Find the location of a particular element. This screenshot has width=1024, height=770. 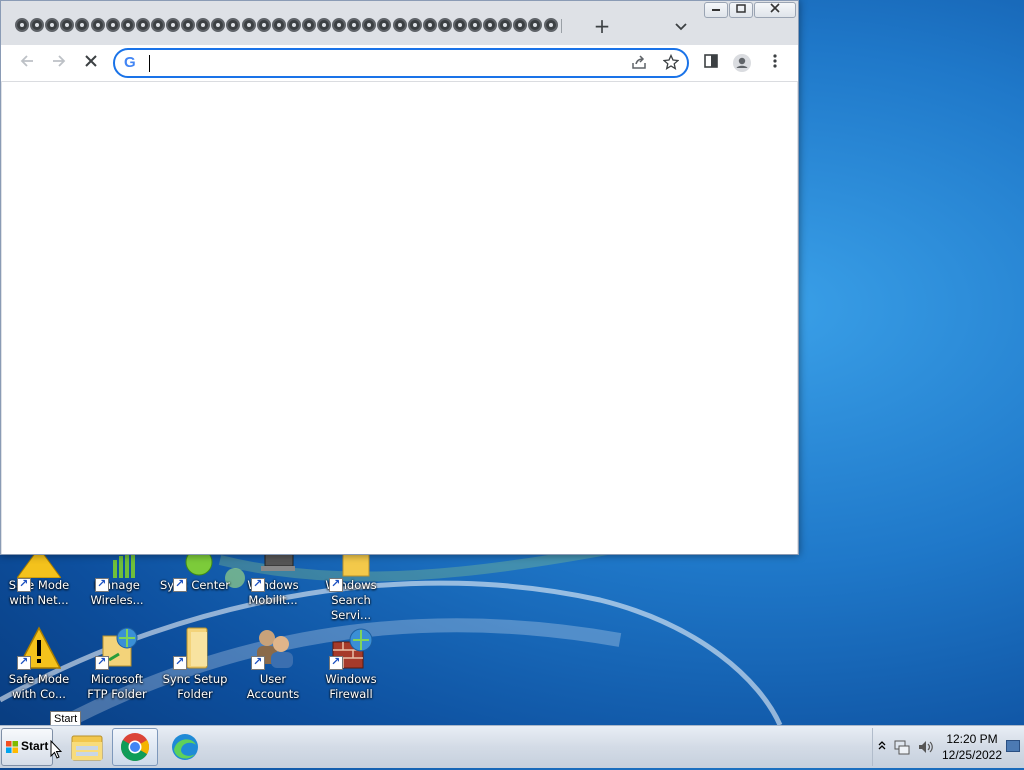

side-panel-icon is located at coordinates (711, 61).